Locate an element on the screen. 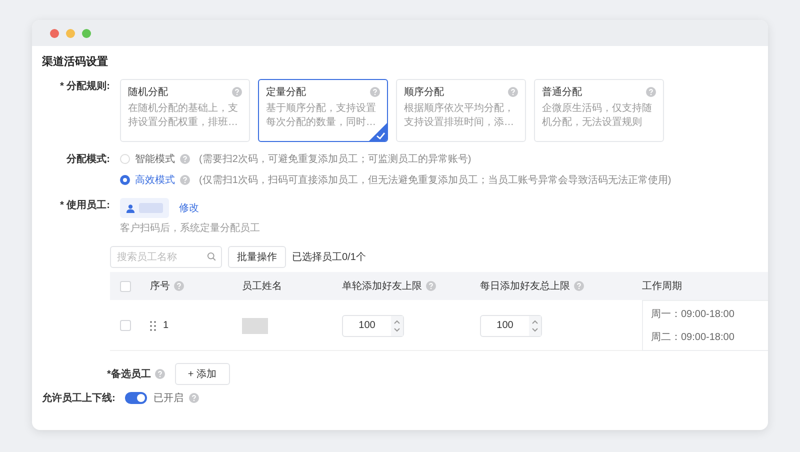 The height and width of the screenshot is (452, 800). card-title: 普通分配 is located at coordinates (562, 92).